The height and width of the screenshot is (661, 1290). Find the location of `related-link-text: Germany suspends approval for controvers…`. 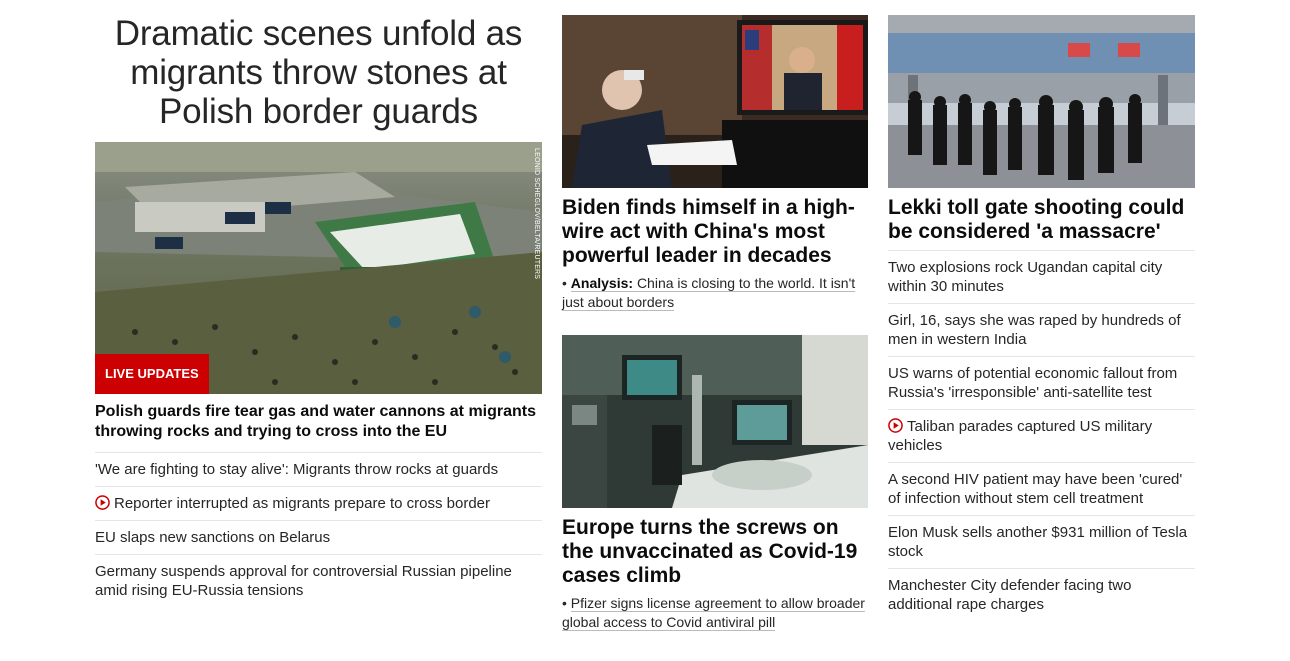

related-link-text: Germany suspends approval for controvers… is located at coordinates (303, 581).